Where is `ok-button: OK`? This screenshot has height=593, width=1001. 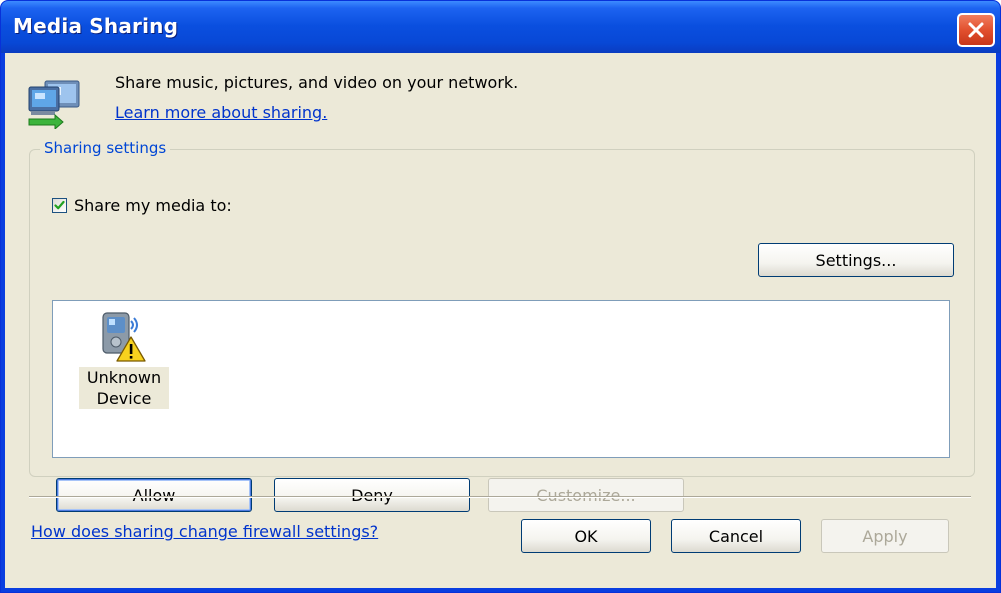 ok-button: OK is located at coordinates (586, 536).